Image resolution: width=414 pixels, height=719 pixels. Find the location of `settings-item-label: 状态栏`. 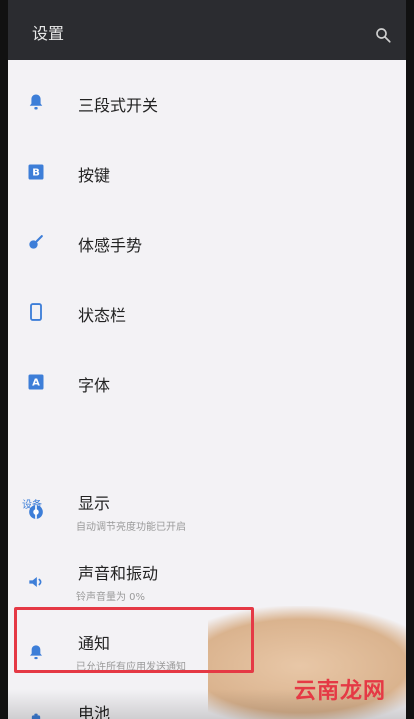

settings-item-label: 状态栏 is located at coordinates (102, 315).